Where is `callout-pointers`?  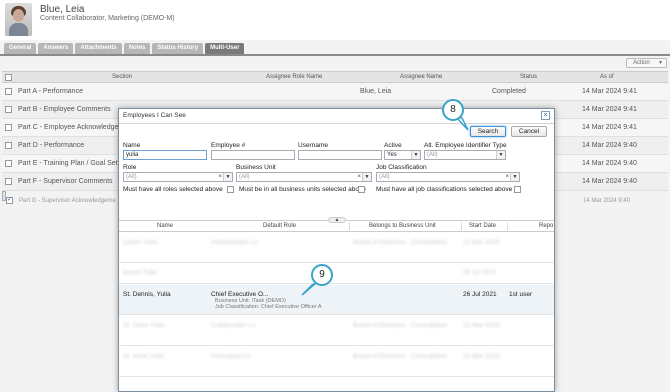 callout-pointers is located at coordinates (385, 205).